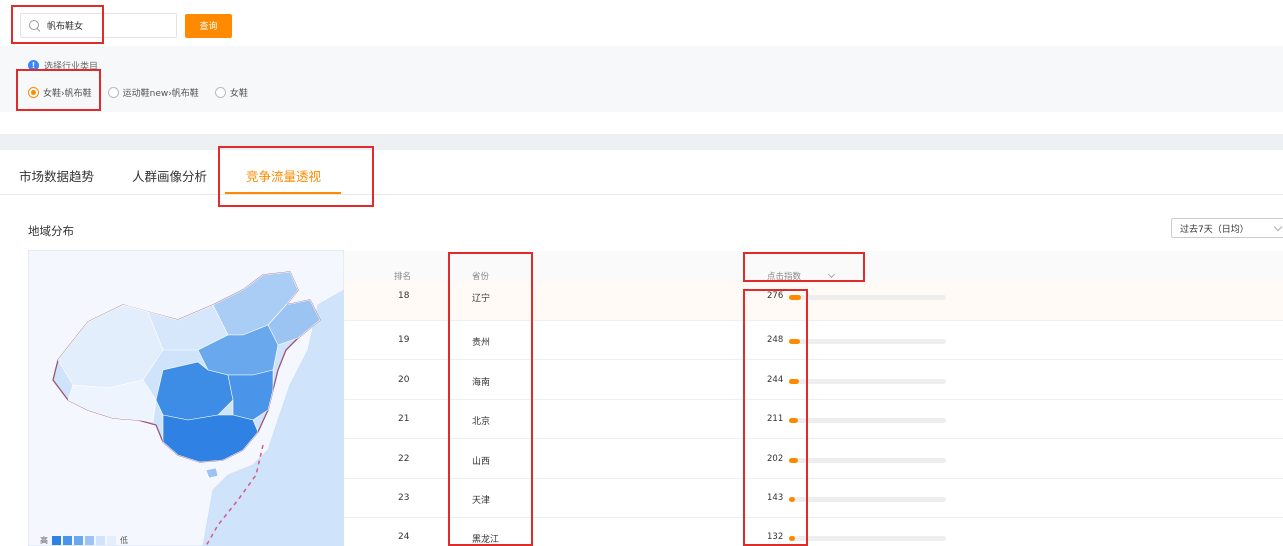 This screenshot has height=546, width=1283. I want to click on rank-cell: 22, so click(404, 458).